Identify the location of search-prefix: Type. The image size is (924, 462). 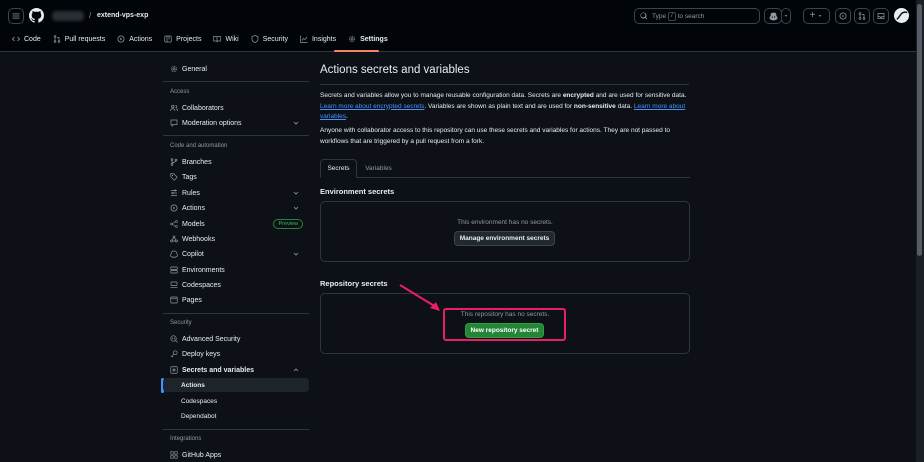
(659, 16).